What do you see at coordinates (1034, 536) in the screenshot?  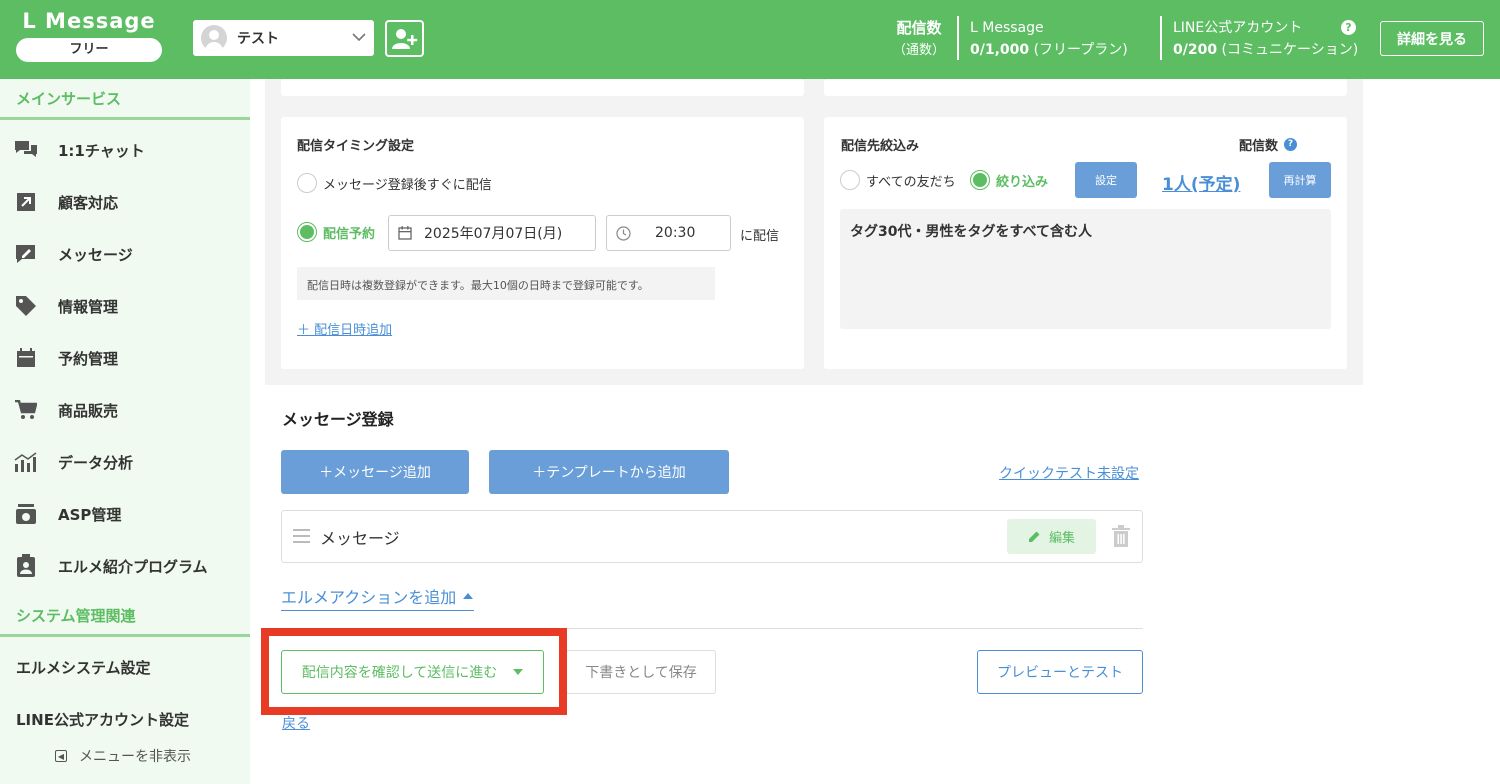 I see `pencil-icon` at bounding box center [1034, 536].